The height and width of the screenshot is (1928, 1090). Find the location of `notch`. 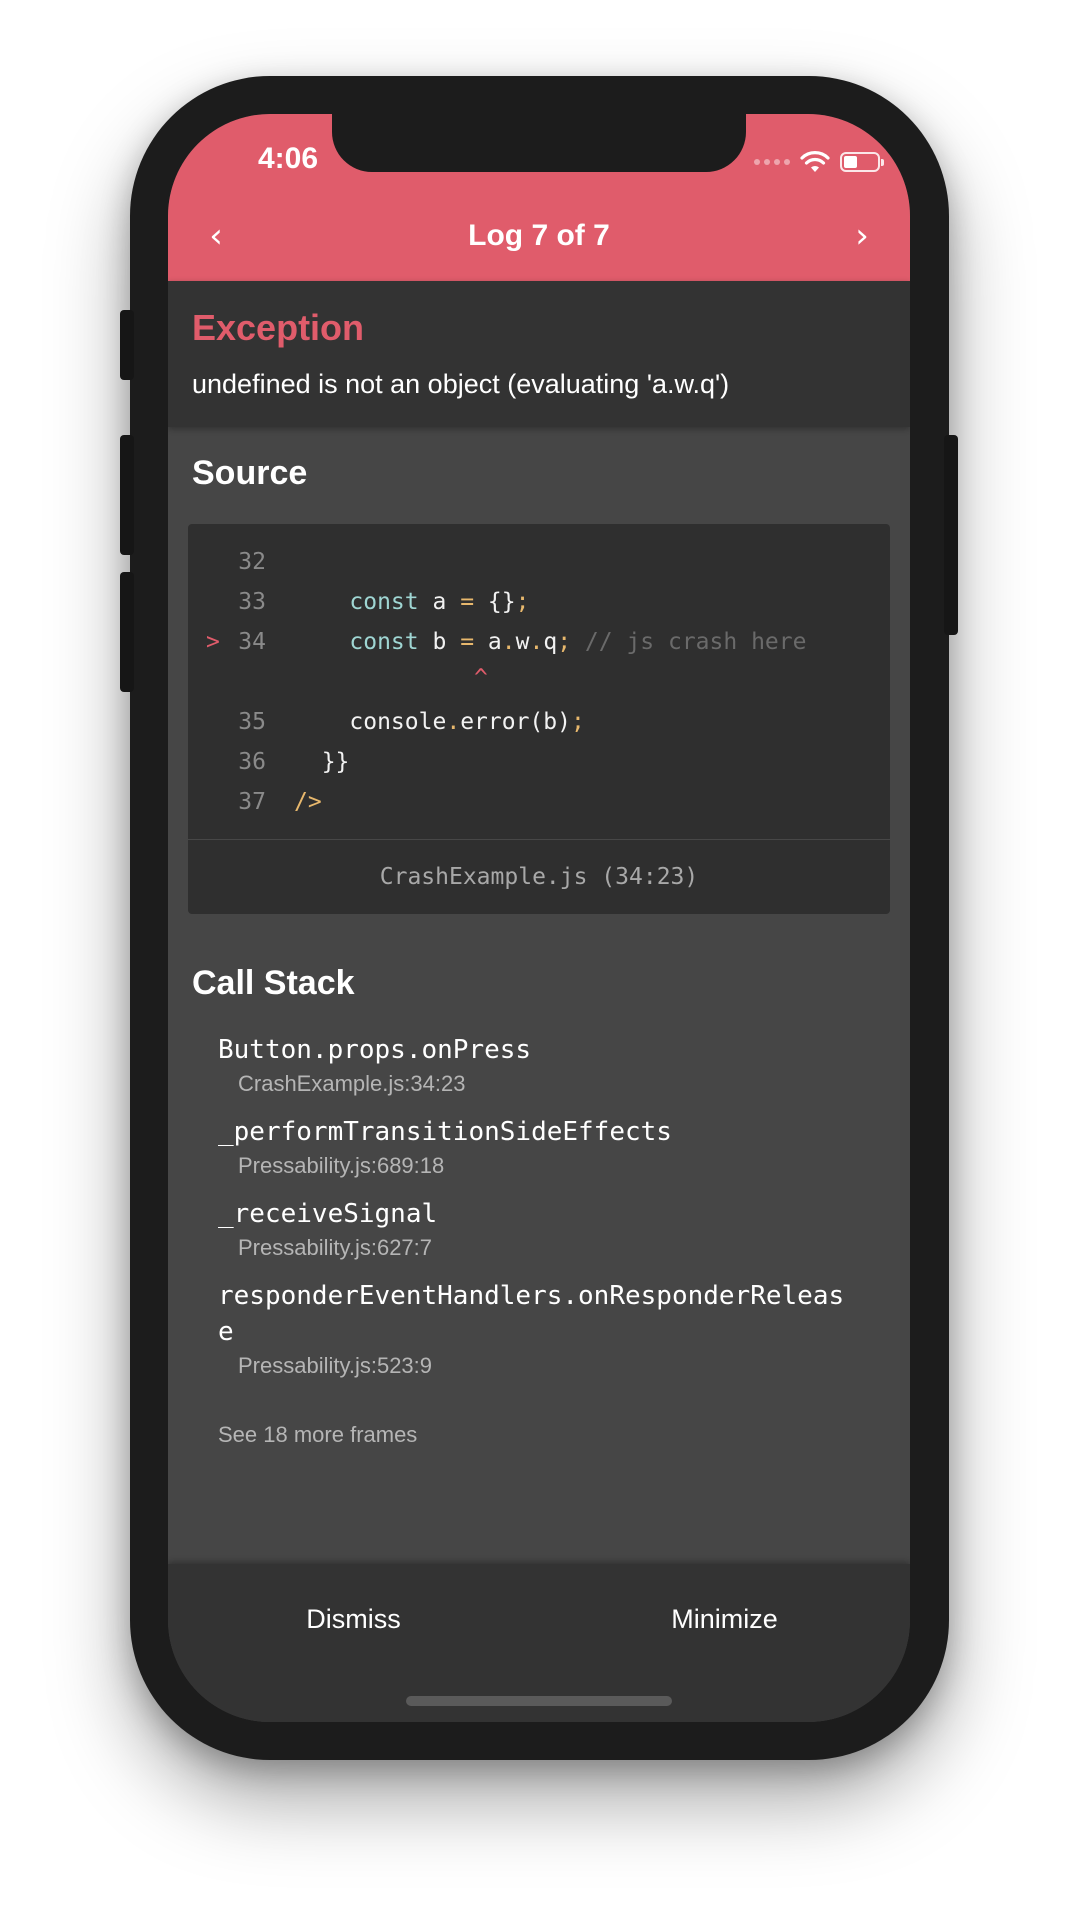

notch is located at coordinates (539, 143).